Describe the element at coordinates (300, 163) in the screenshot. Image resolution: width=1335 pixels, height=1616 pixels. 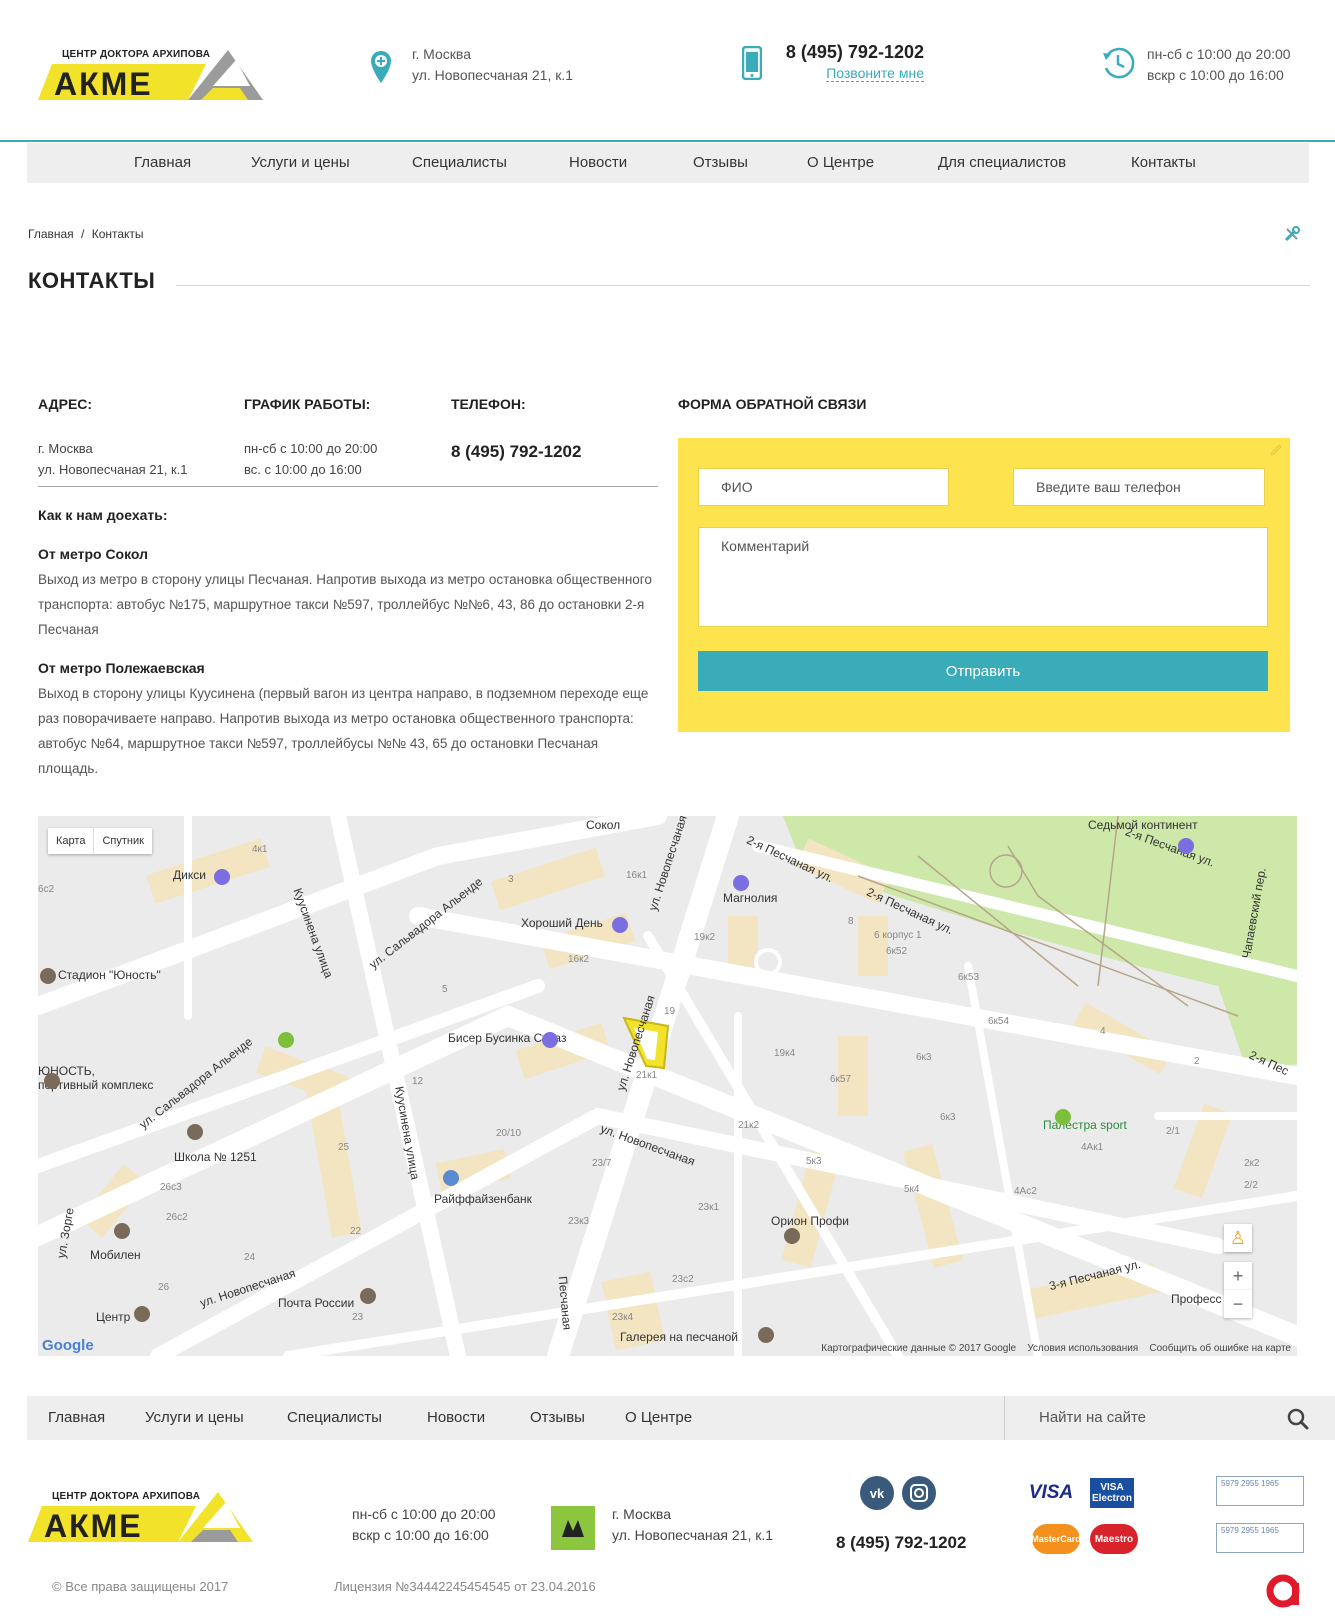
I see `nav-item-services: Услуги и цены` at that location.